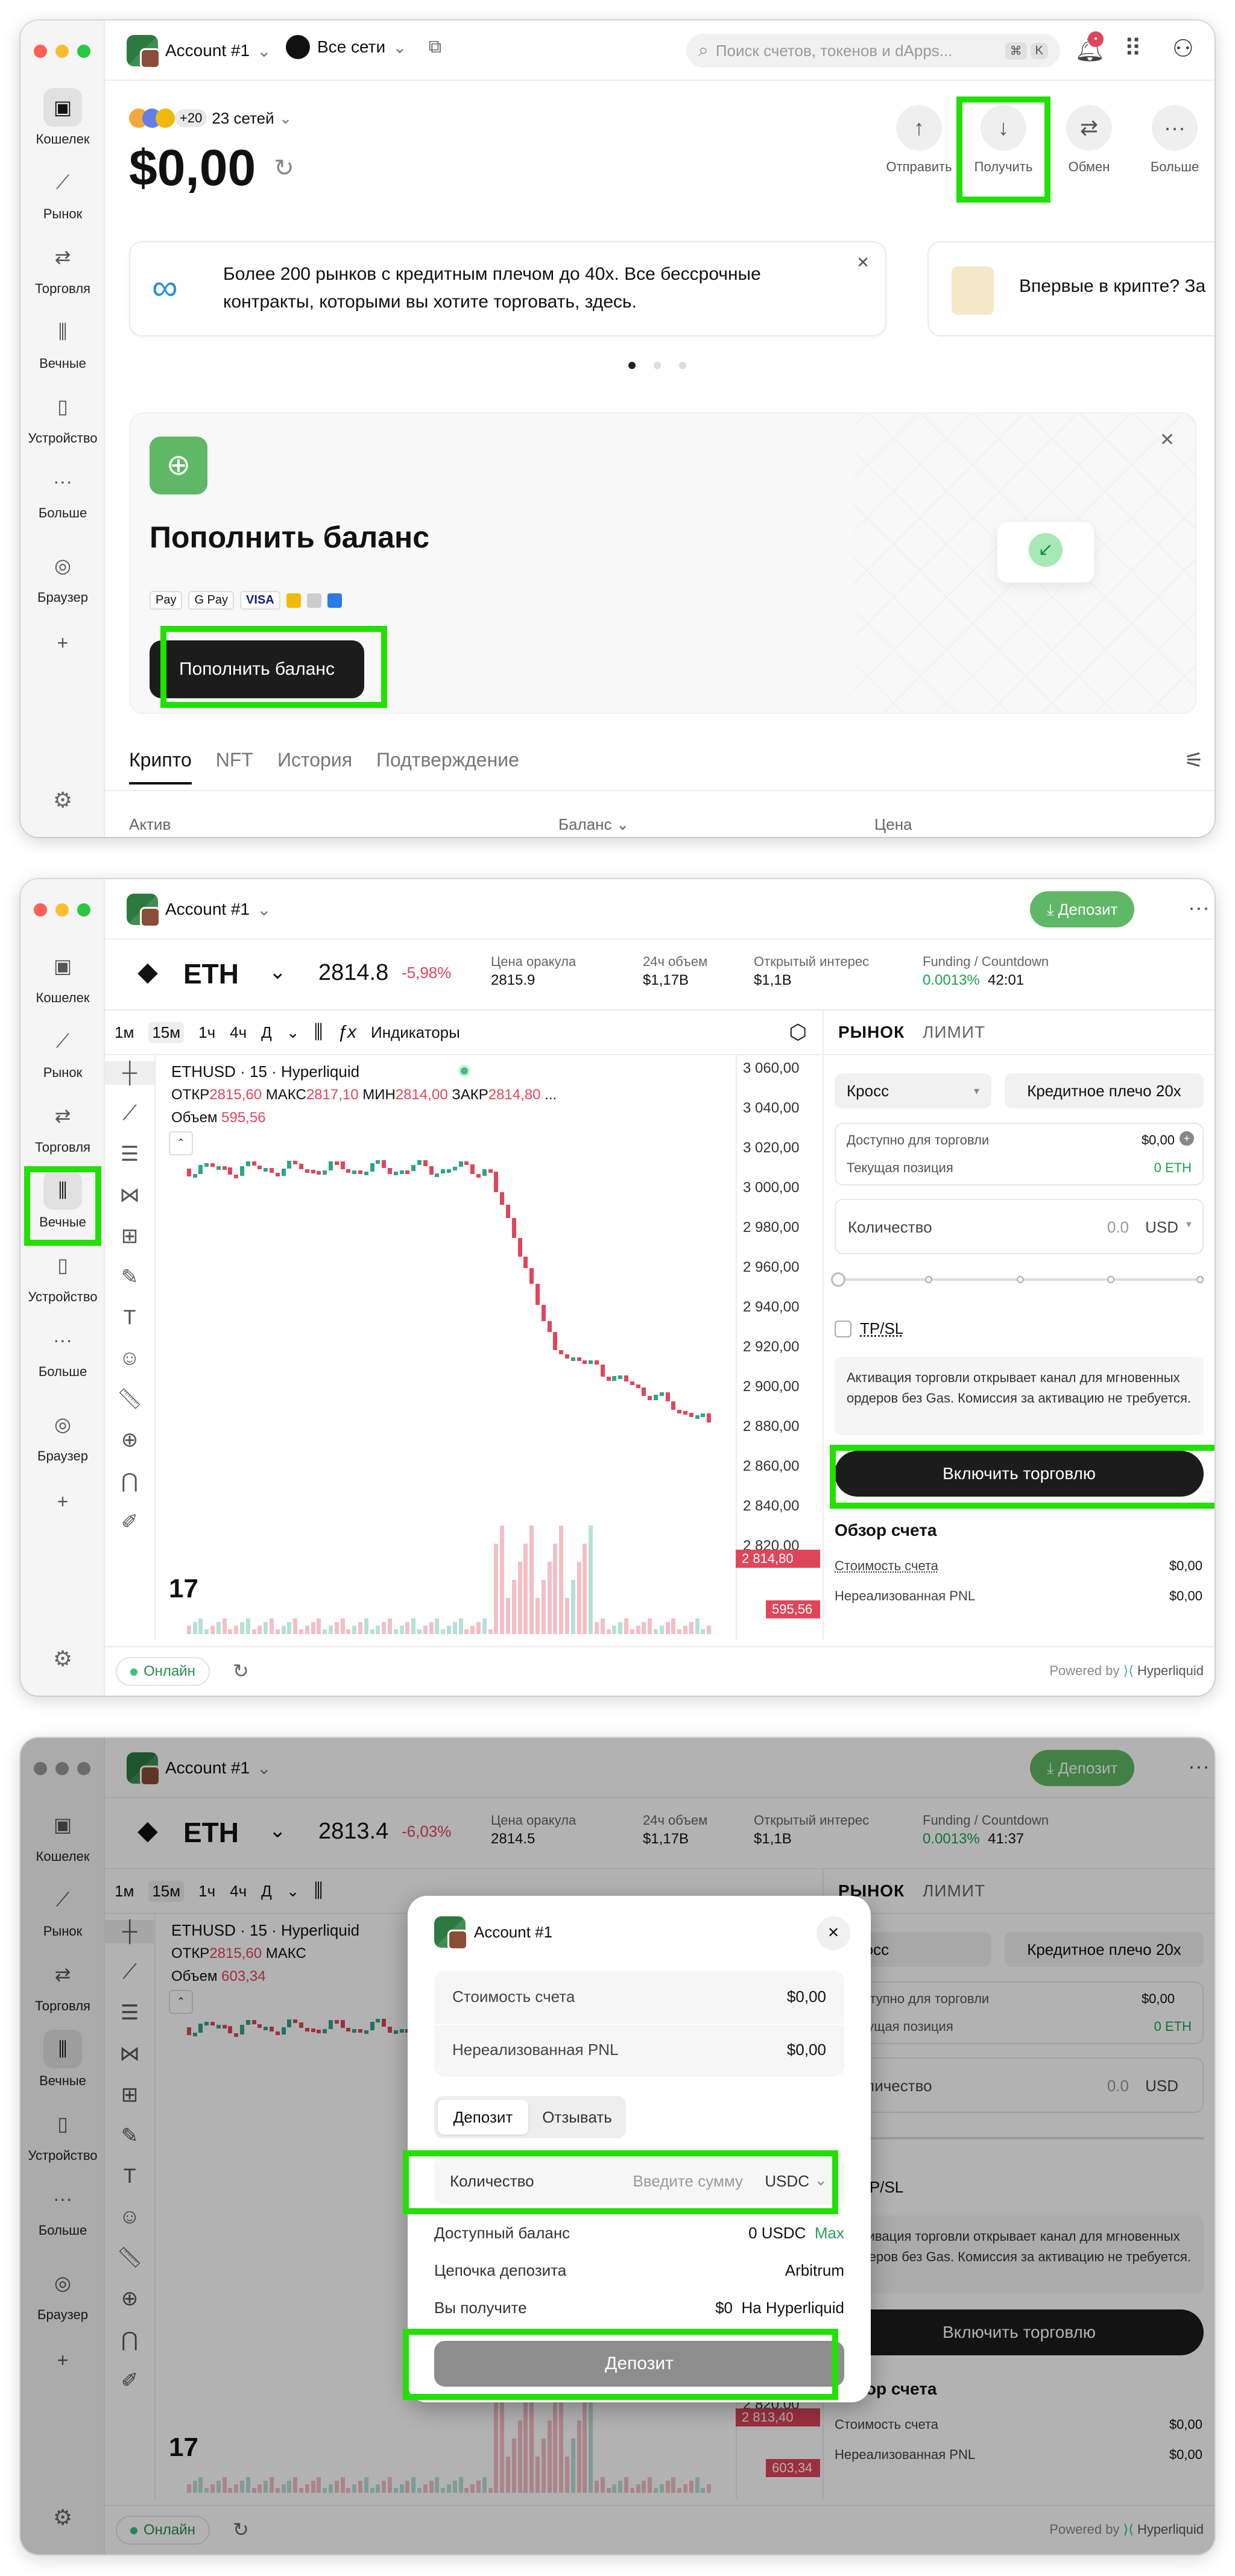 This screenshot has height=2576, width=1235. I want to click on quantity-input: Количество 0.0 USD ▾, so click(1019, 1226).